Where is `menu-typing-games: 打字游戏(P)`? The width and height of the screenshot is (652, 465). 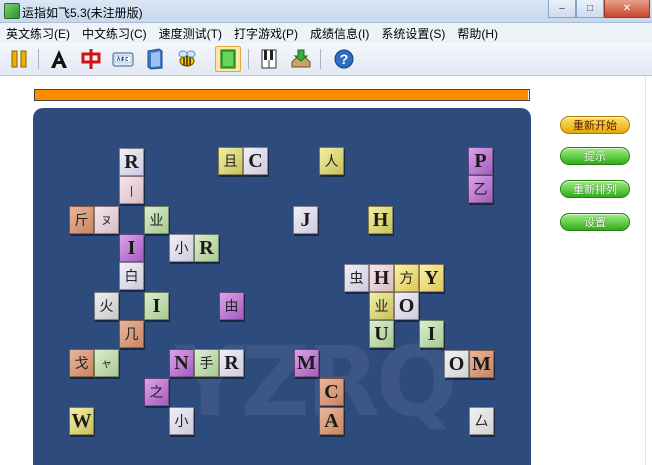
menu-typing-games: 打字游戏(P) is located at coordinates (266, 33).